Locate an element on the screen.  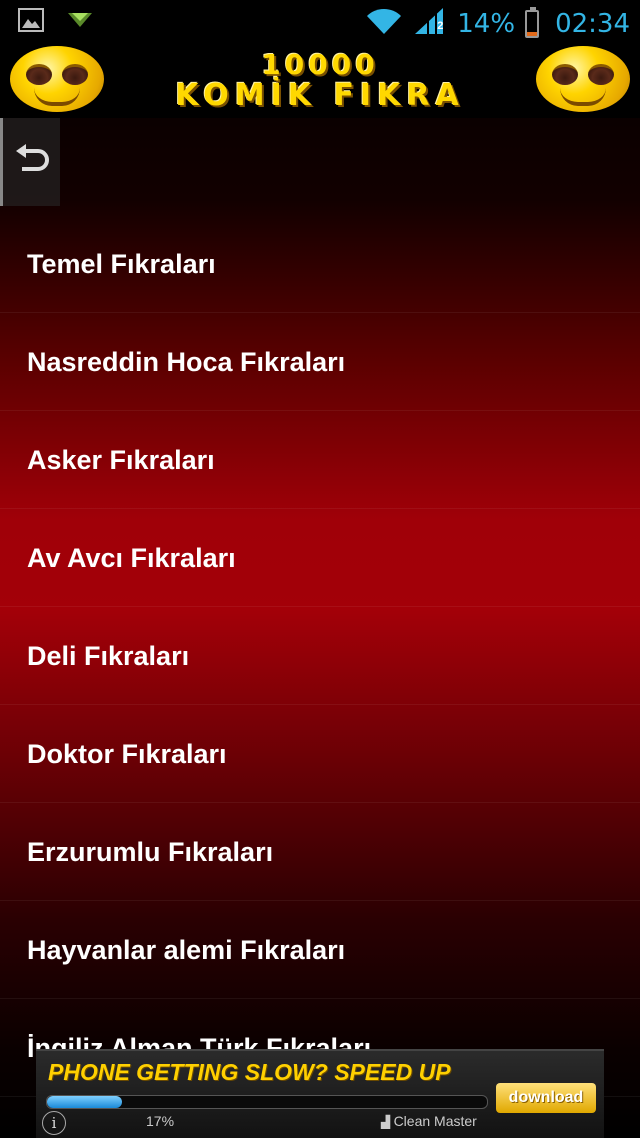
banner-title-text: KOMİK FIKRA is located at coordinates (320, 95).